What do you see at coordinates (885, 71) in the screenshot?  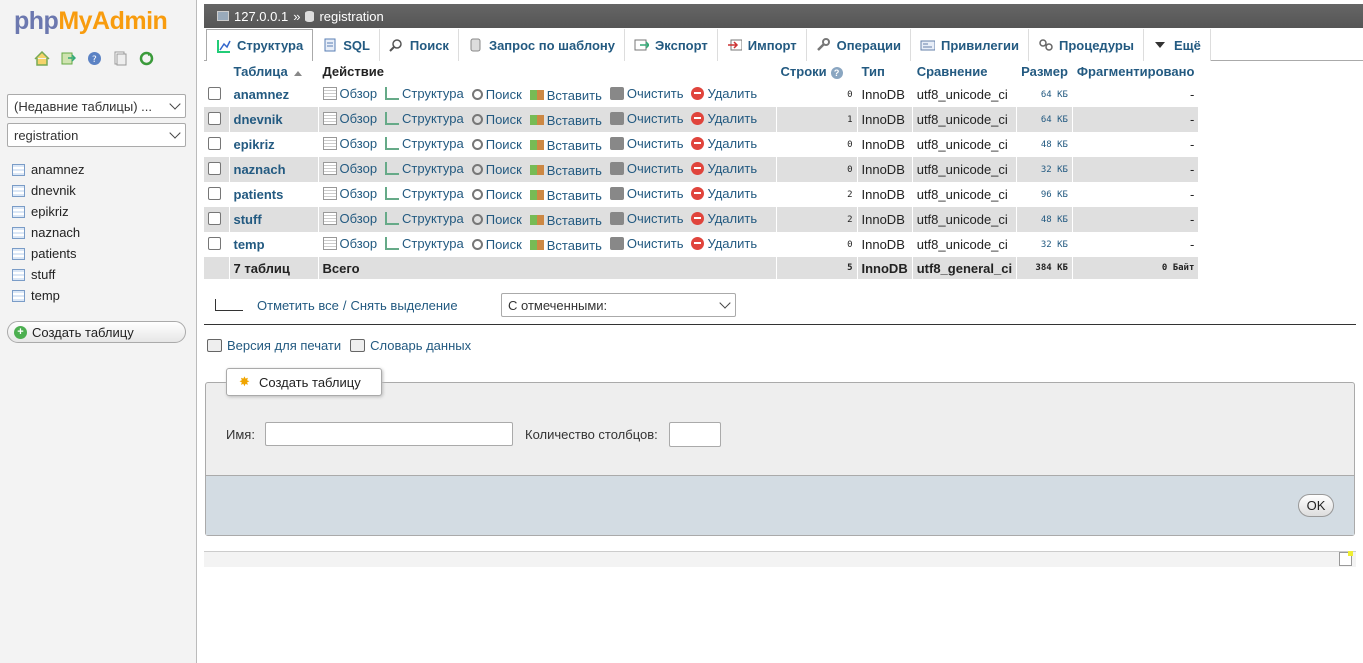 I see `header-type: Тип` at bounding box center [885, 71].